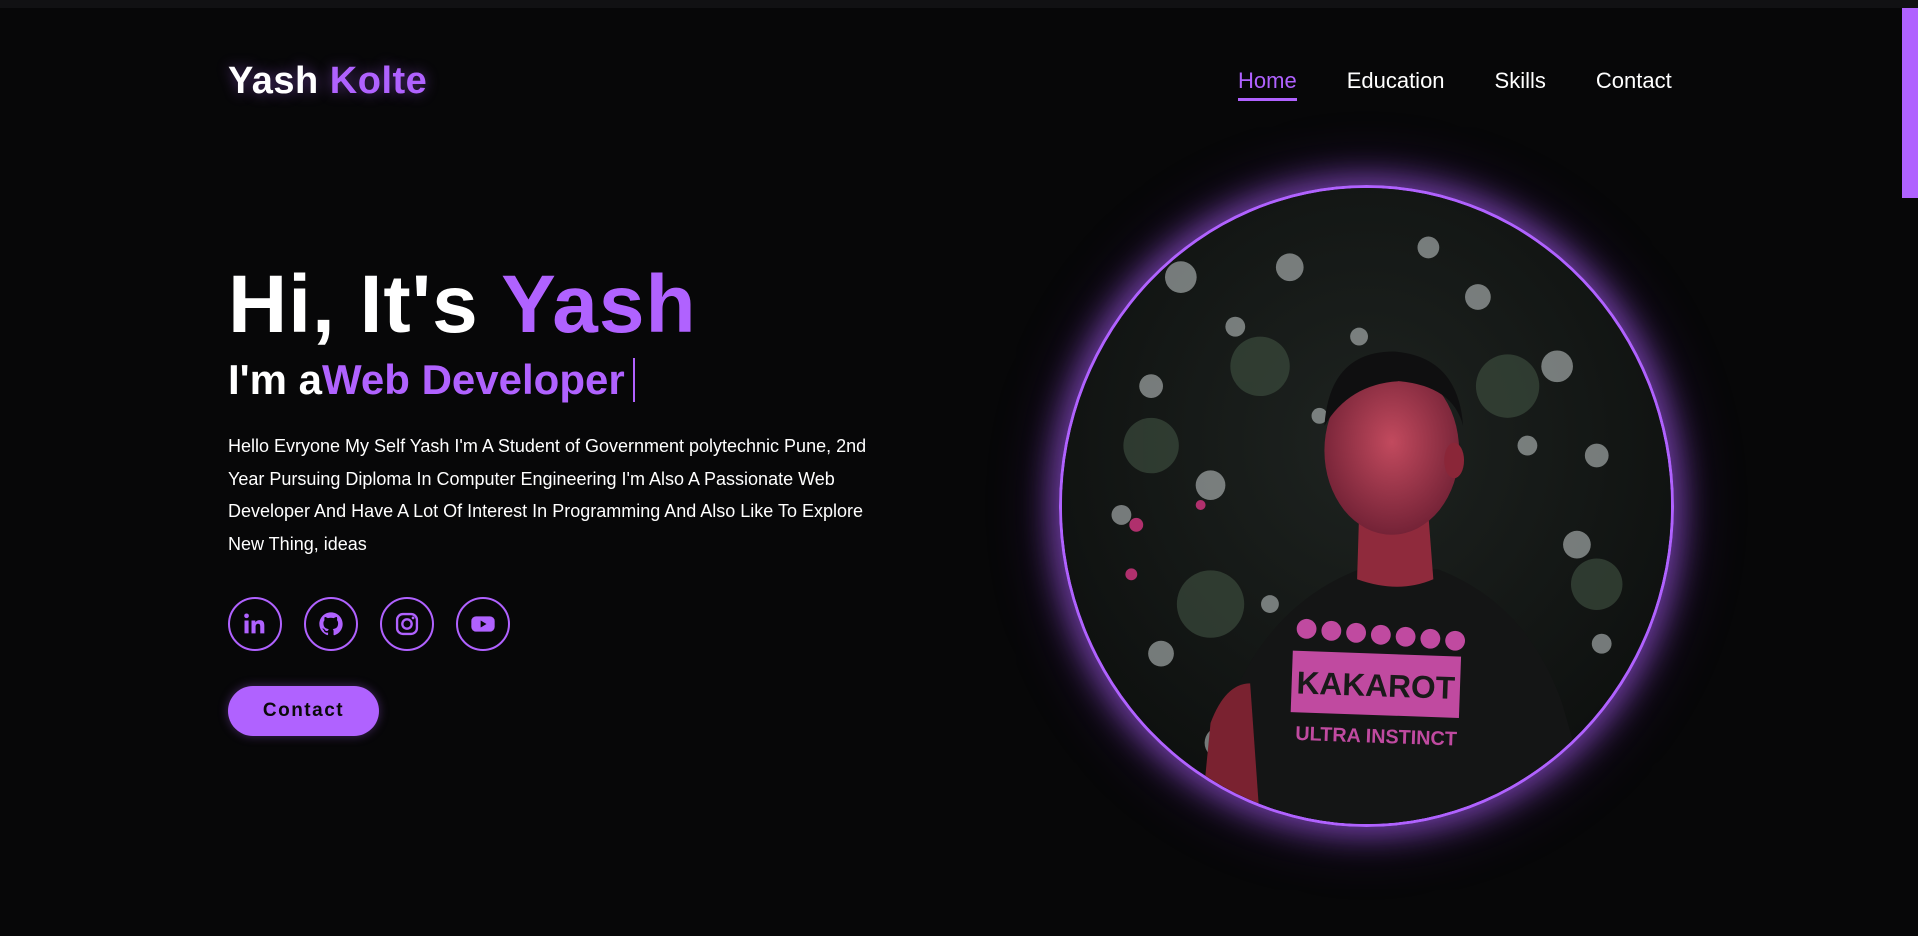  What do you see at coordinates (599, 304) in the screenshot?
I see `hero-title-name: Yash` at bounding box center [599, 304].